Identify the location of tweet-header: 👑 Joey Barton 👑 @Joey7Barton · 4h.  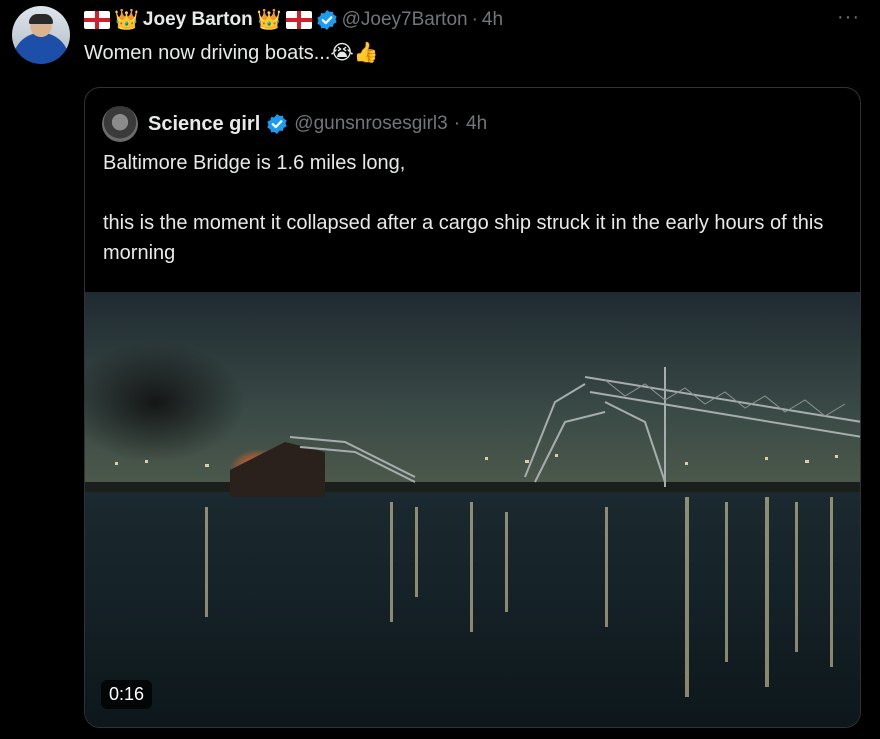
(293, 20).